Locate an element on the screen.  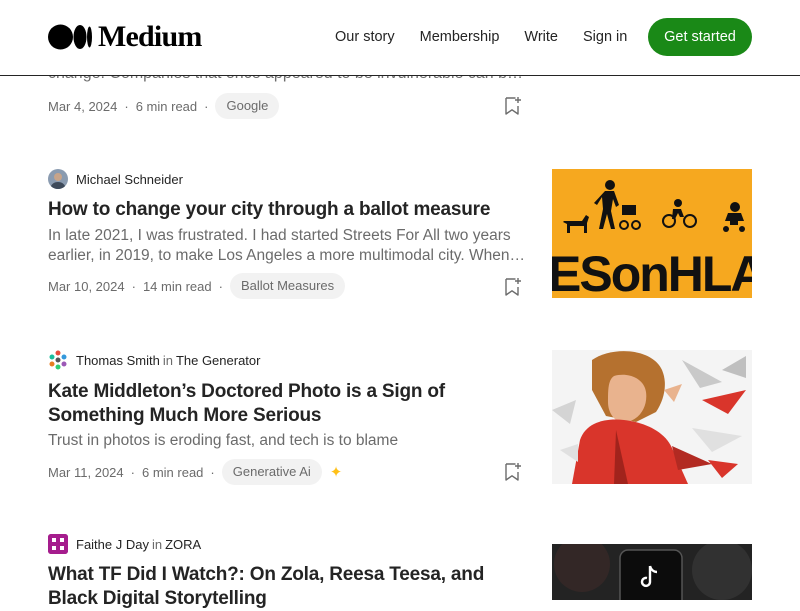
article-thumbnail: ESonHLA is located at coordinates (652, 233).